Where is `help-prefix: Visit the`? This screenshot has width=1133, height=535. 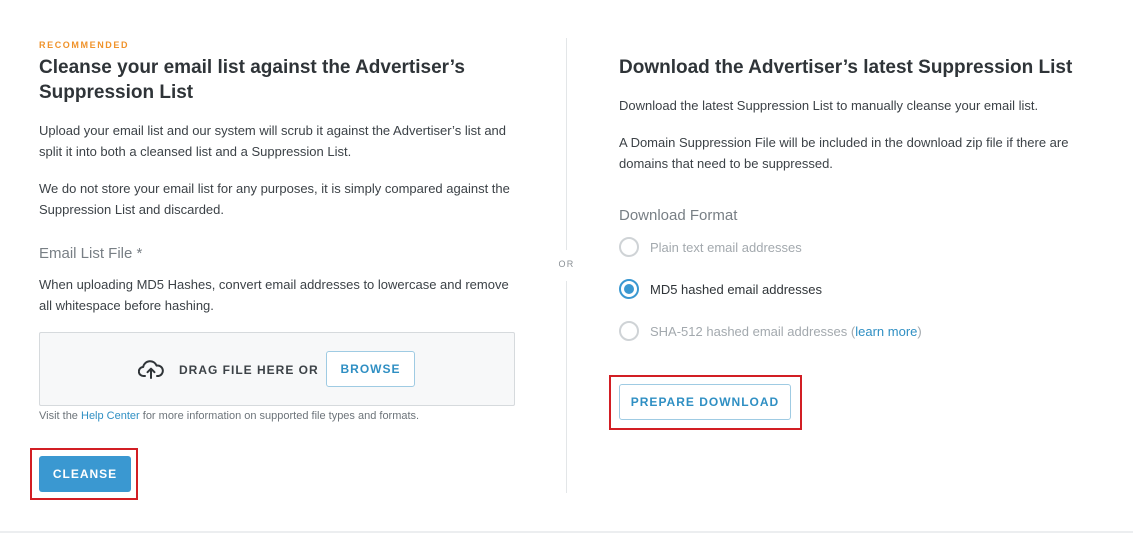 help-prefix: Visit the is located at coordinates (60, 416).